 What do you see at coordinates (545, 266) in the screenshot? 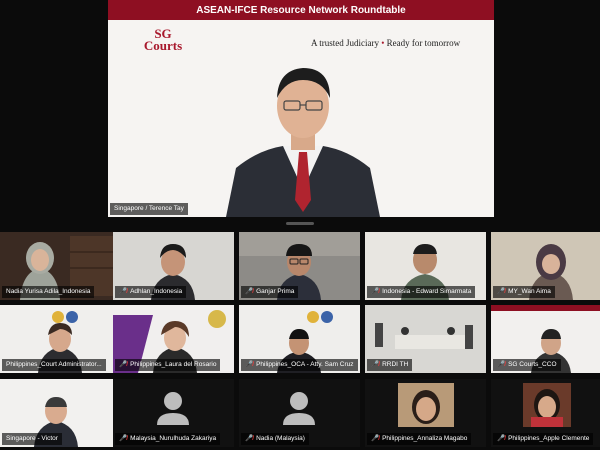
I see `participant-tile: 🎤̸ MY_Wan Aima` at bounding box center [545, 266].